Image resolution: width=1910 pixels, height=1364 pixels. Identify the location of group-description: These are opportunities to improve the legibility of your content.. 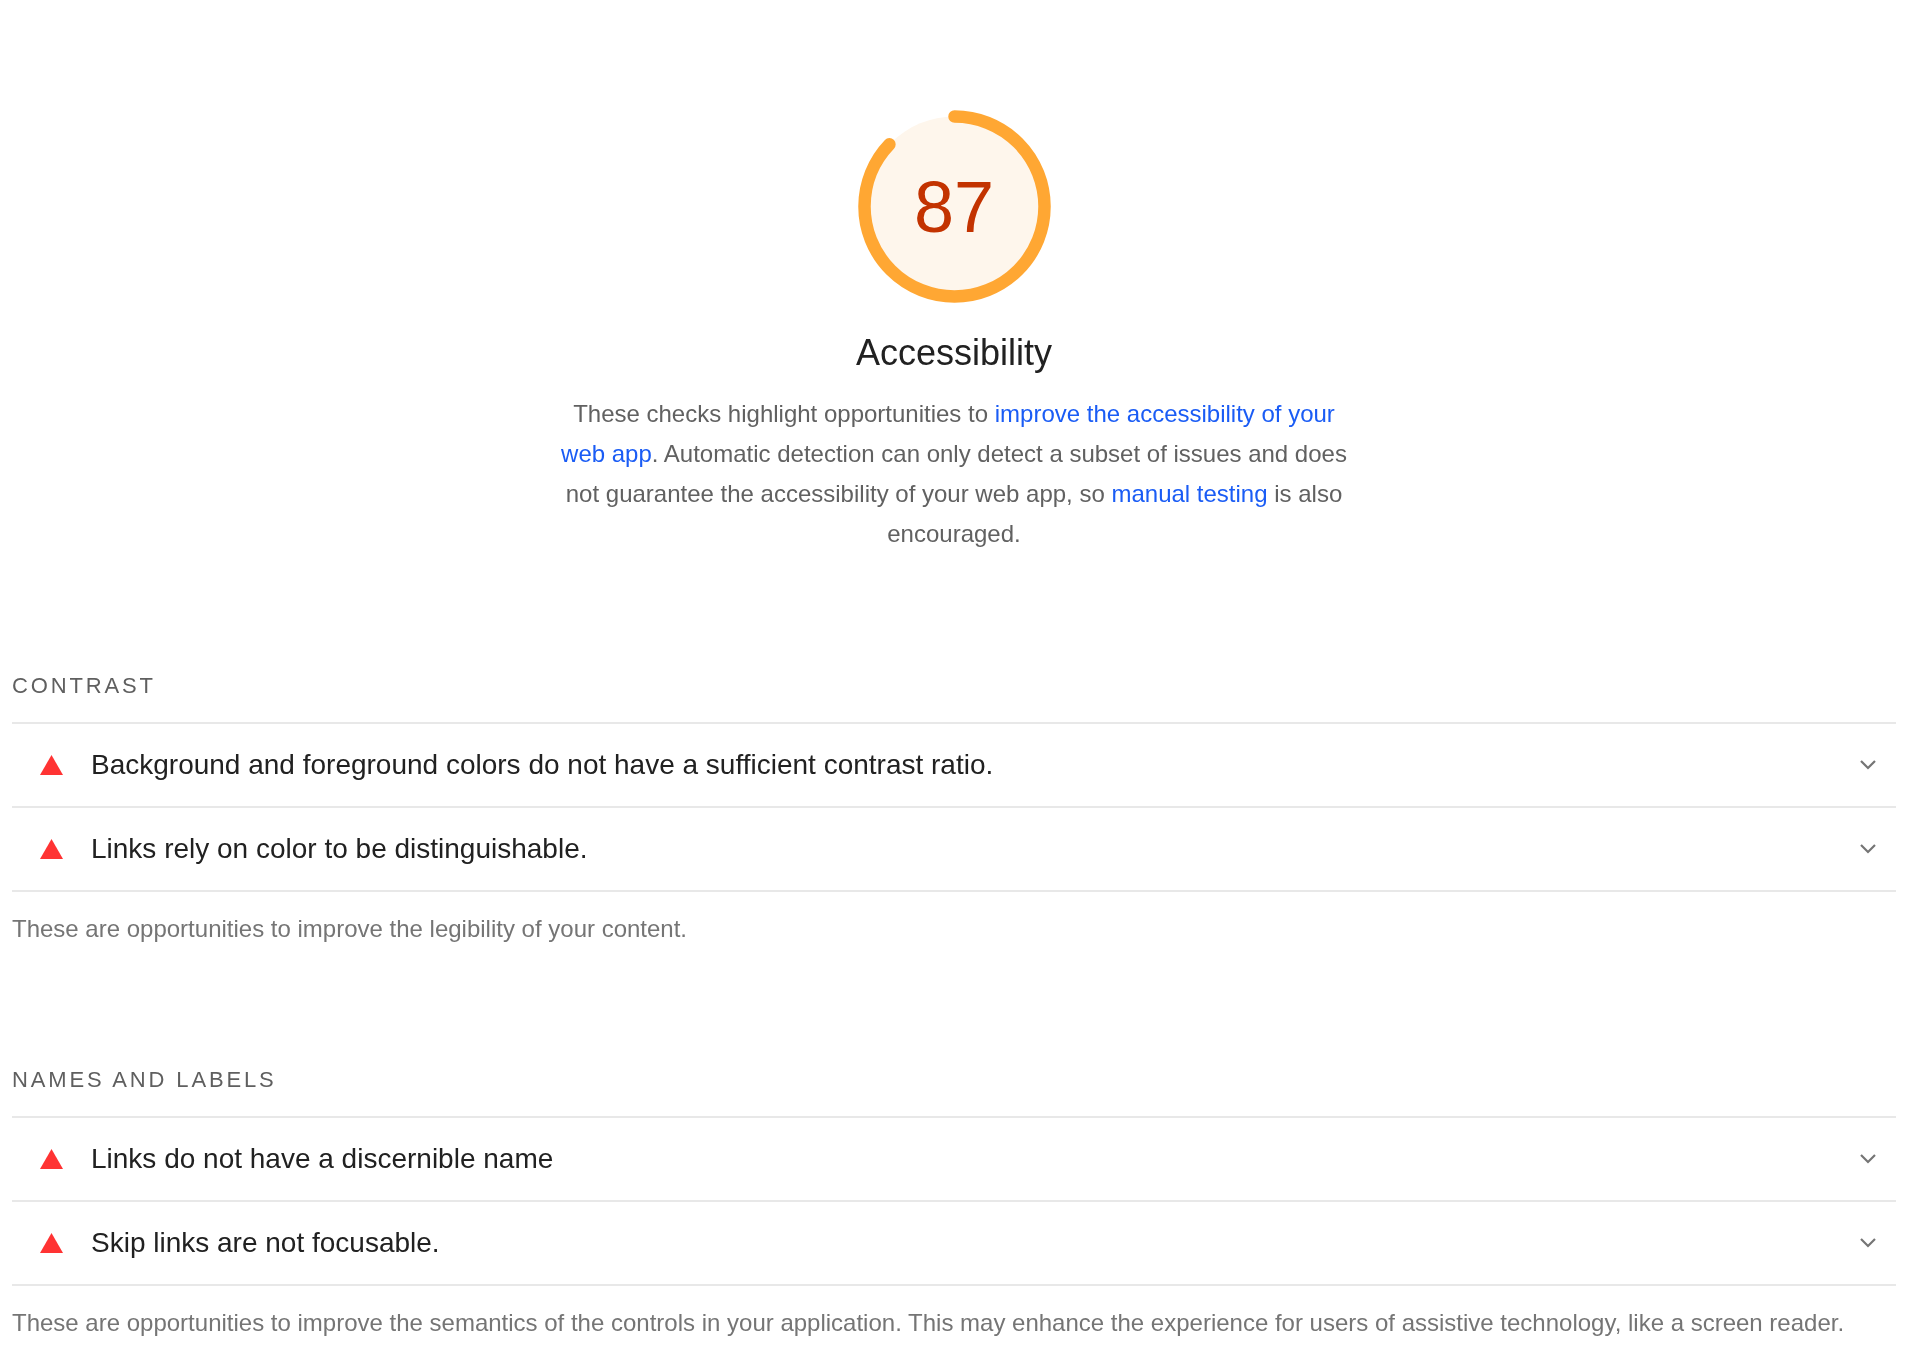
(350, 929).